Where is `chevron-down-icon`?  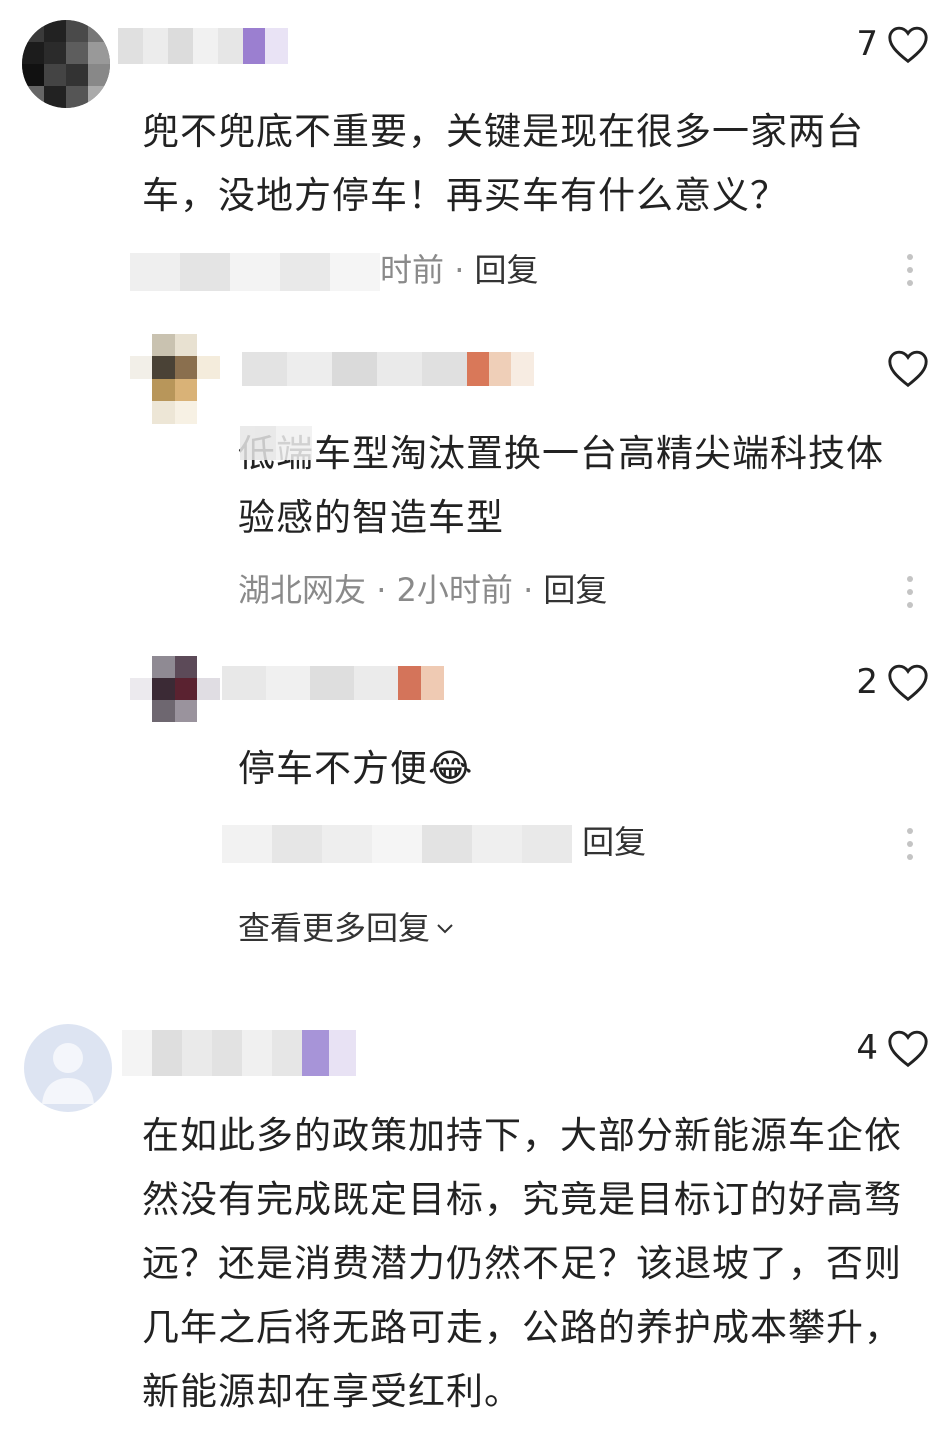
chevron-down-icon is located at coordinates (445, 929).